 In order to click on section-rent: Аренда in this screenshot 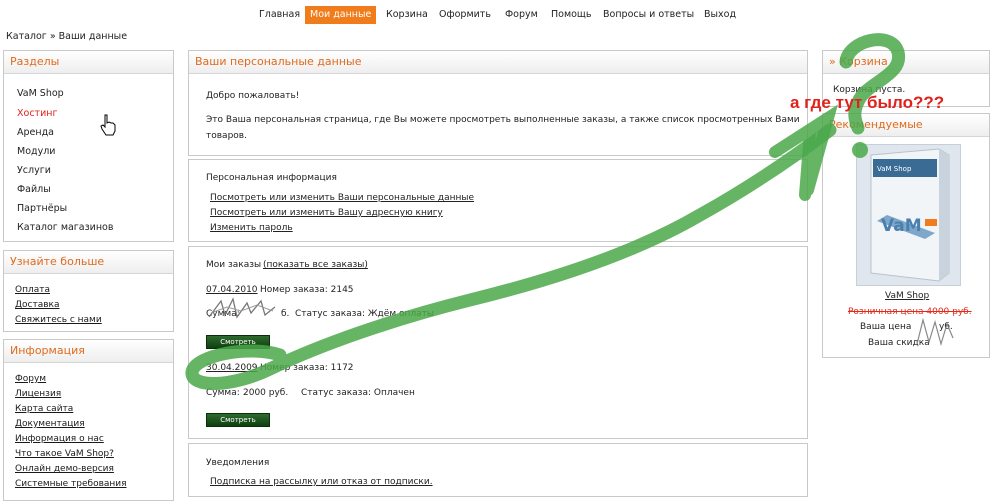, I will do `click(35, 132)`.